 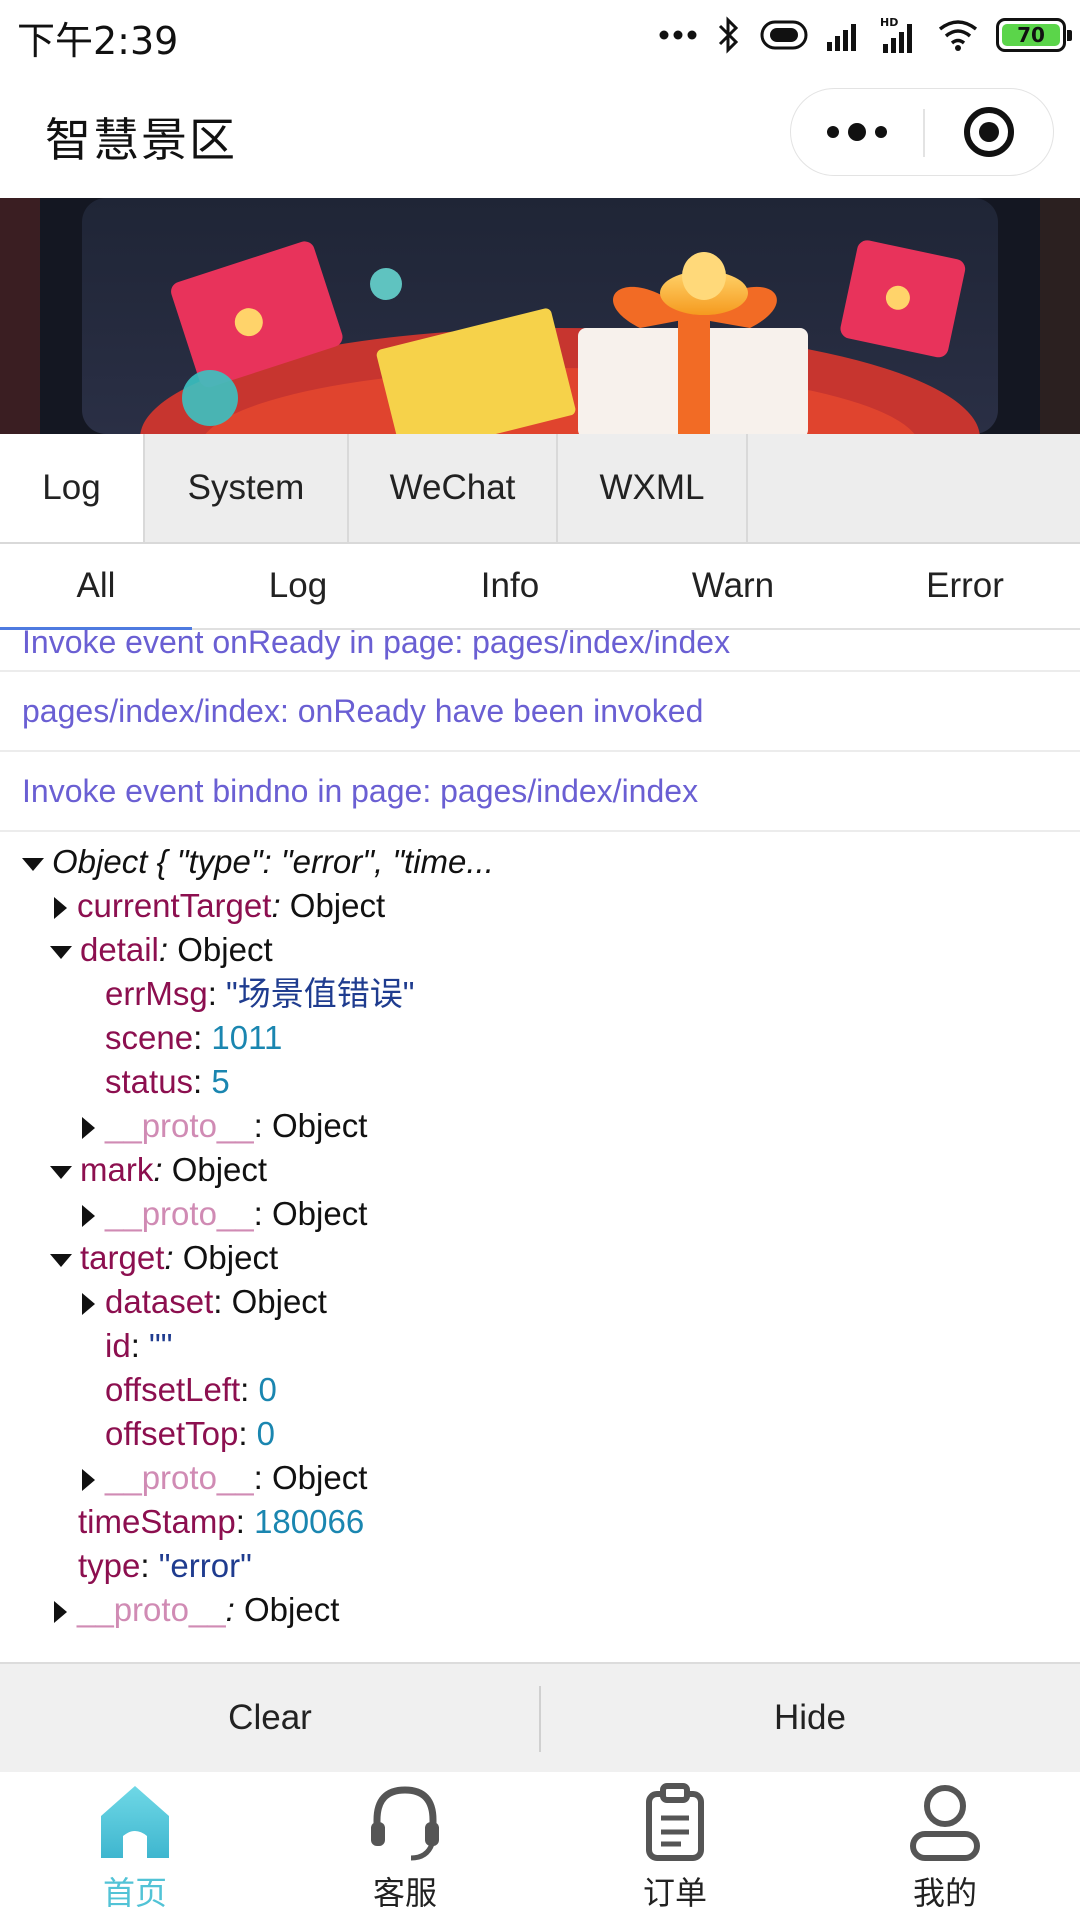 What do you see at coordinates (540, 134) in the screenshot?
I see `nav-bar: 智慧景区` at bounding box center [540, 134].